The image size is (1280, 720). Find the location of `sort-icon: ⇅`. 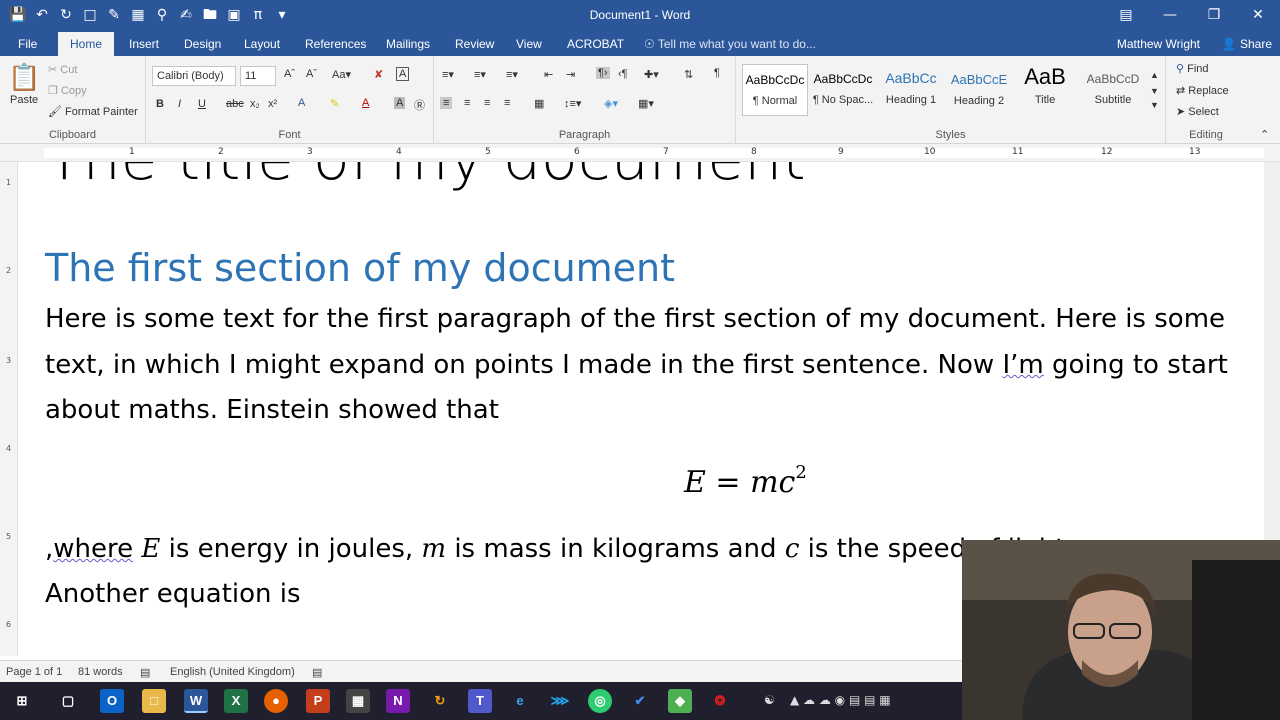

sort-icon: ⇅ is located at coordinates (688, 74).